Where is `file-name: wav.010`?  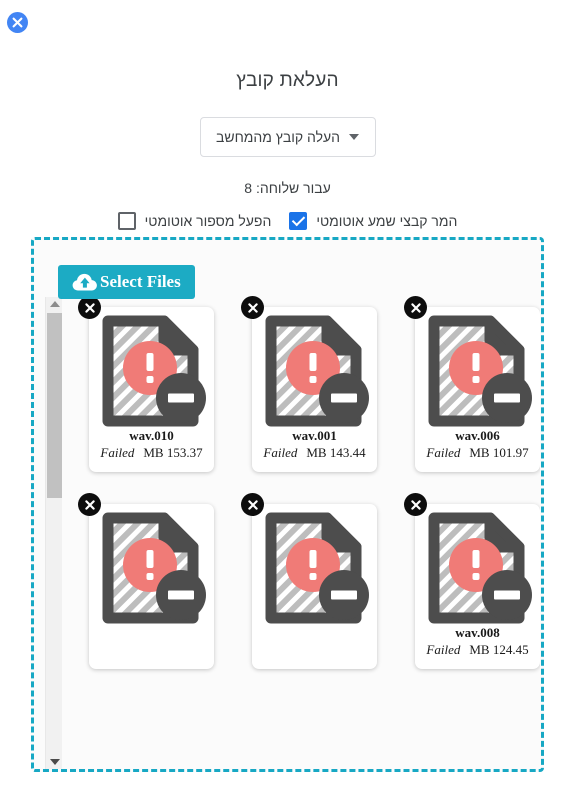 file-name: wav.010 is located at coordinates (151, 435).